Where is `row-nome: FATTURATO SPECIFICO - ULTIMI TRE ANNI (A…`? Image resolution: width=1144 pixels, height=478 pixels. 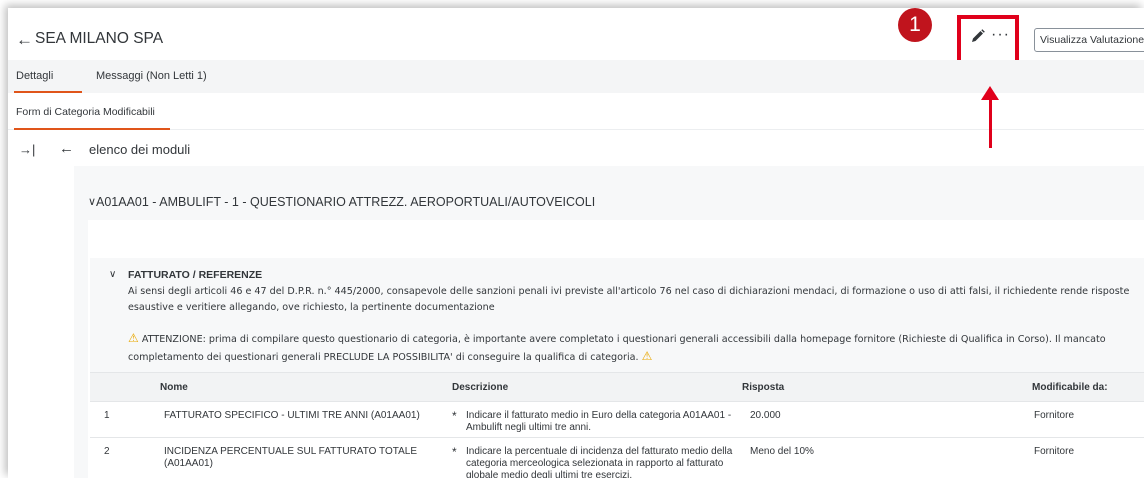
row-nome: FATTURATO SPECIFICO - ULTIMI TRE ANNI (A… is located at coordinates (292, 415).